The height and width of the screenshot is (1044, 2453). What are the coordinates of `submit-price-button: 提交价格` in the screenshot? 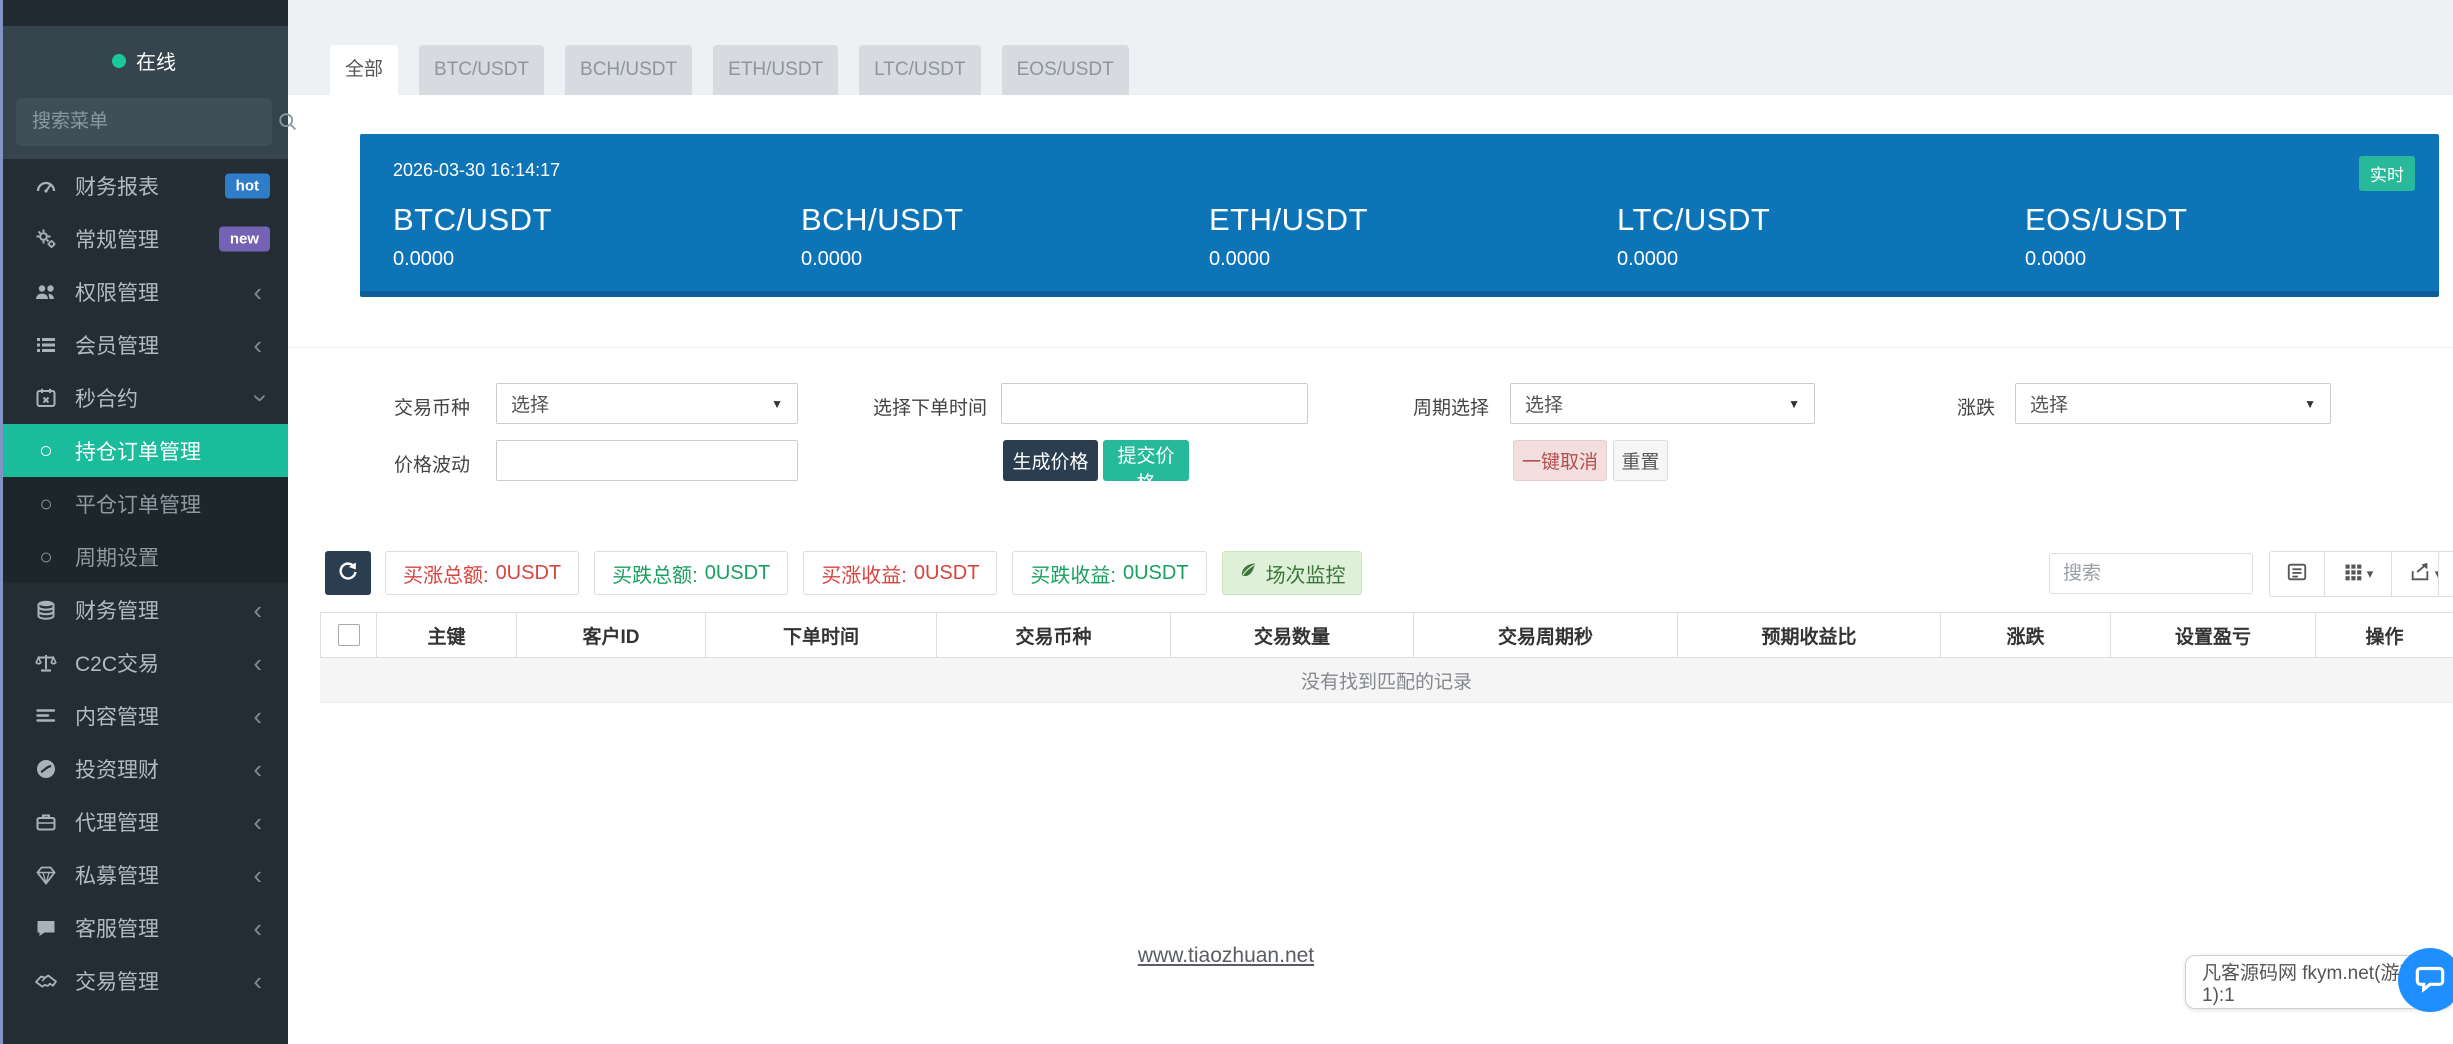 It's located at (1146, 467).